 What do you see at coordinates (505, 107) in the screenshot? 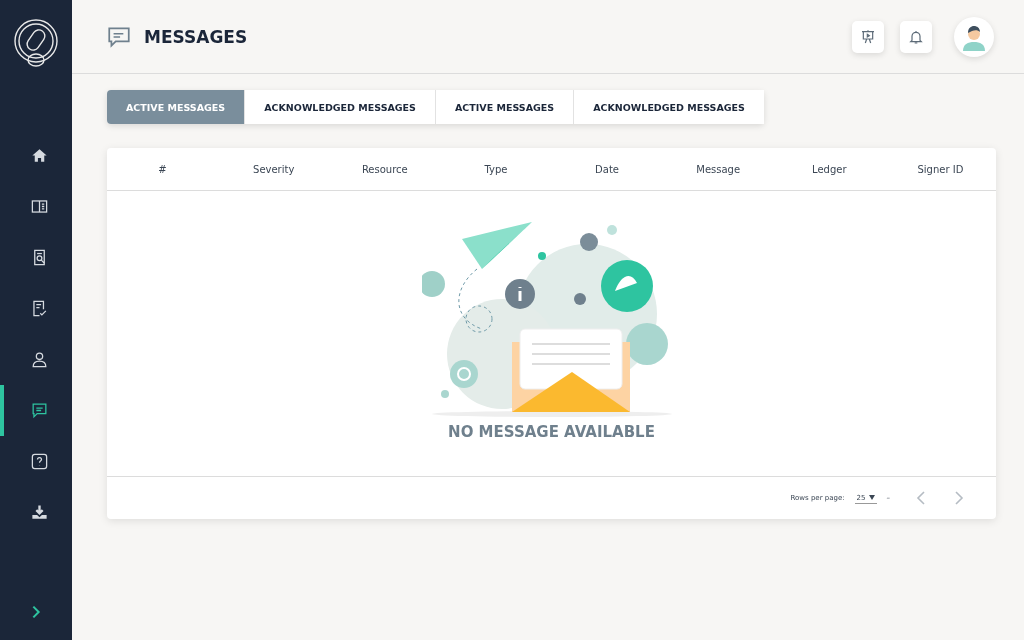
I see `tab: ACTIVE MESSAGES` at bounding box center [505, 107].